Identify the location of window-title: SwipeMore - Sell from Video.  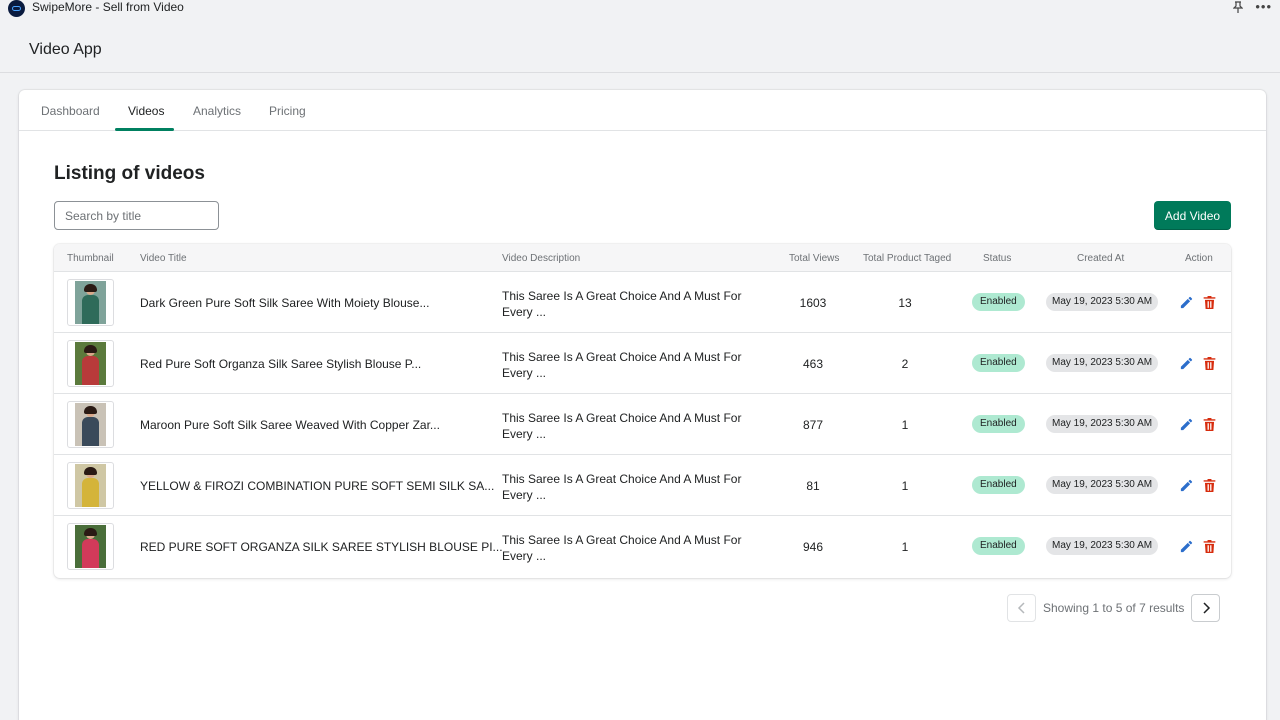
(108, 7).